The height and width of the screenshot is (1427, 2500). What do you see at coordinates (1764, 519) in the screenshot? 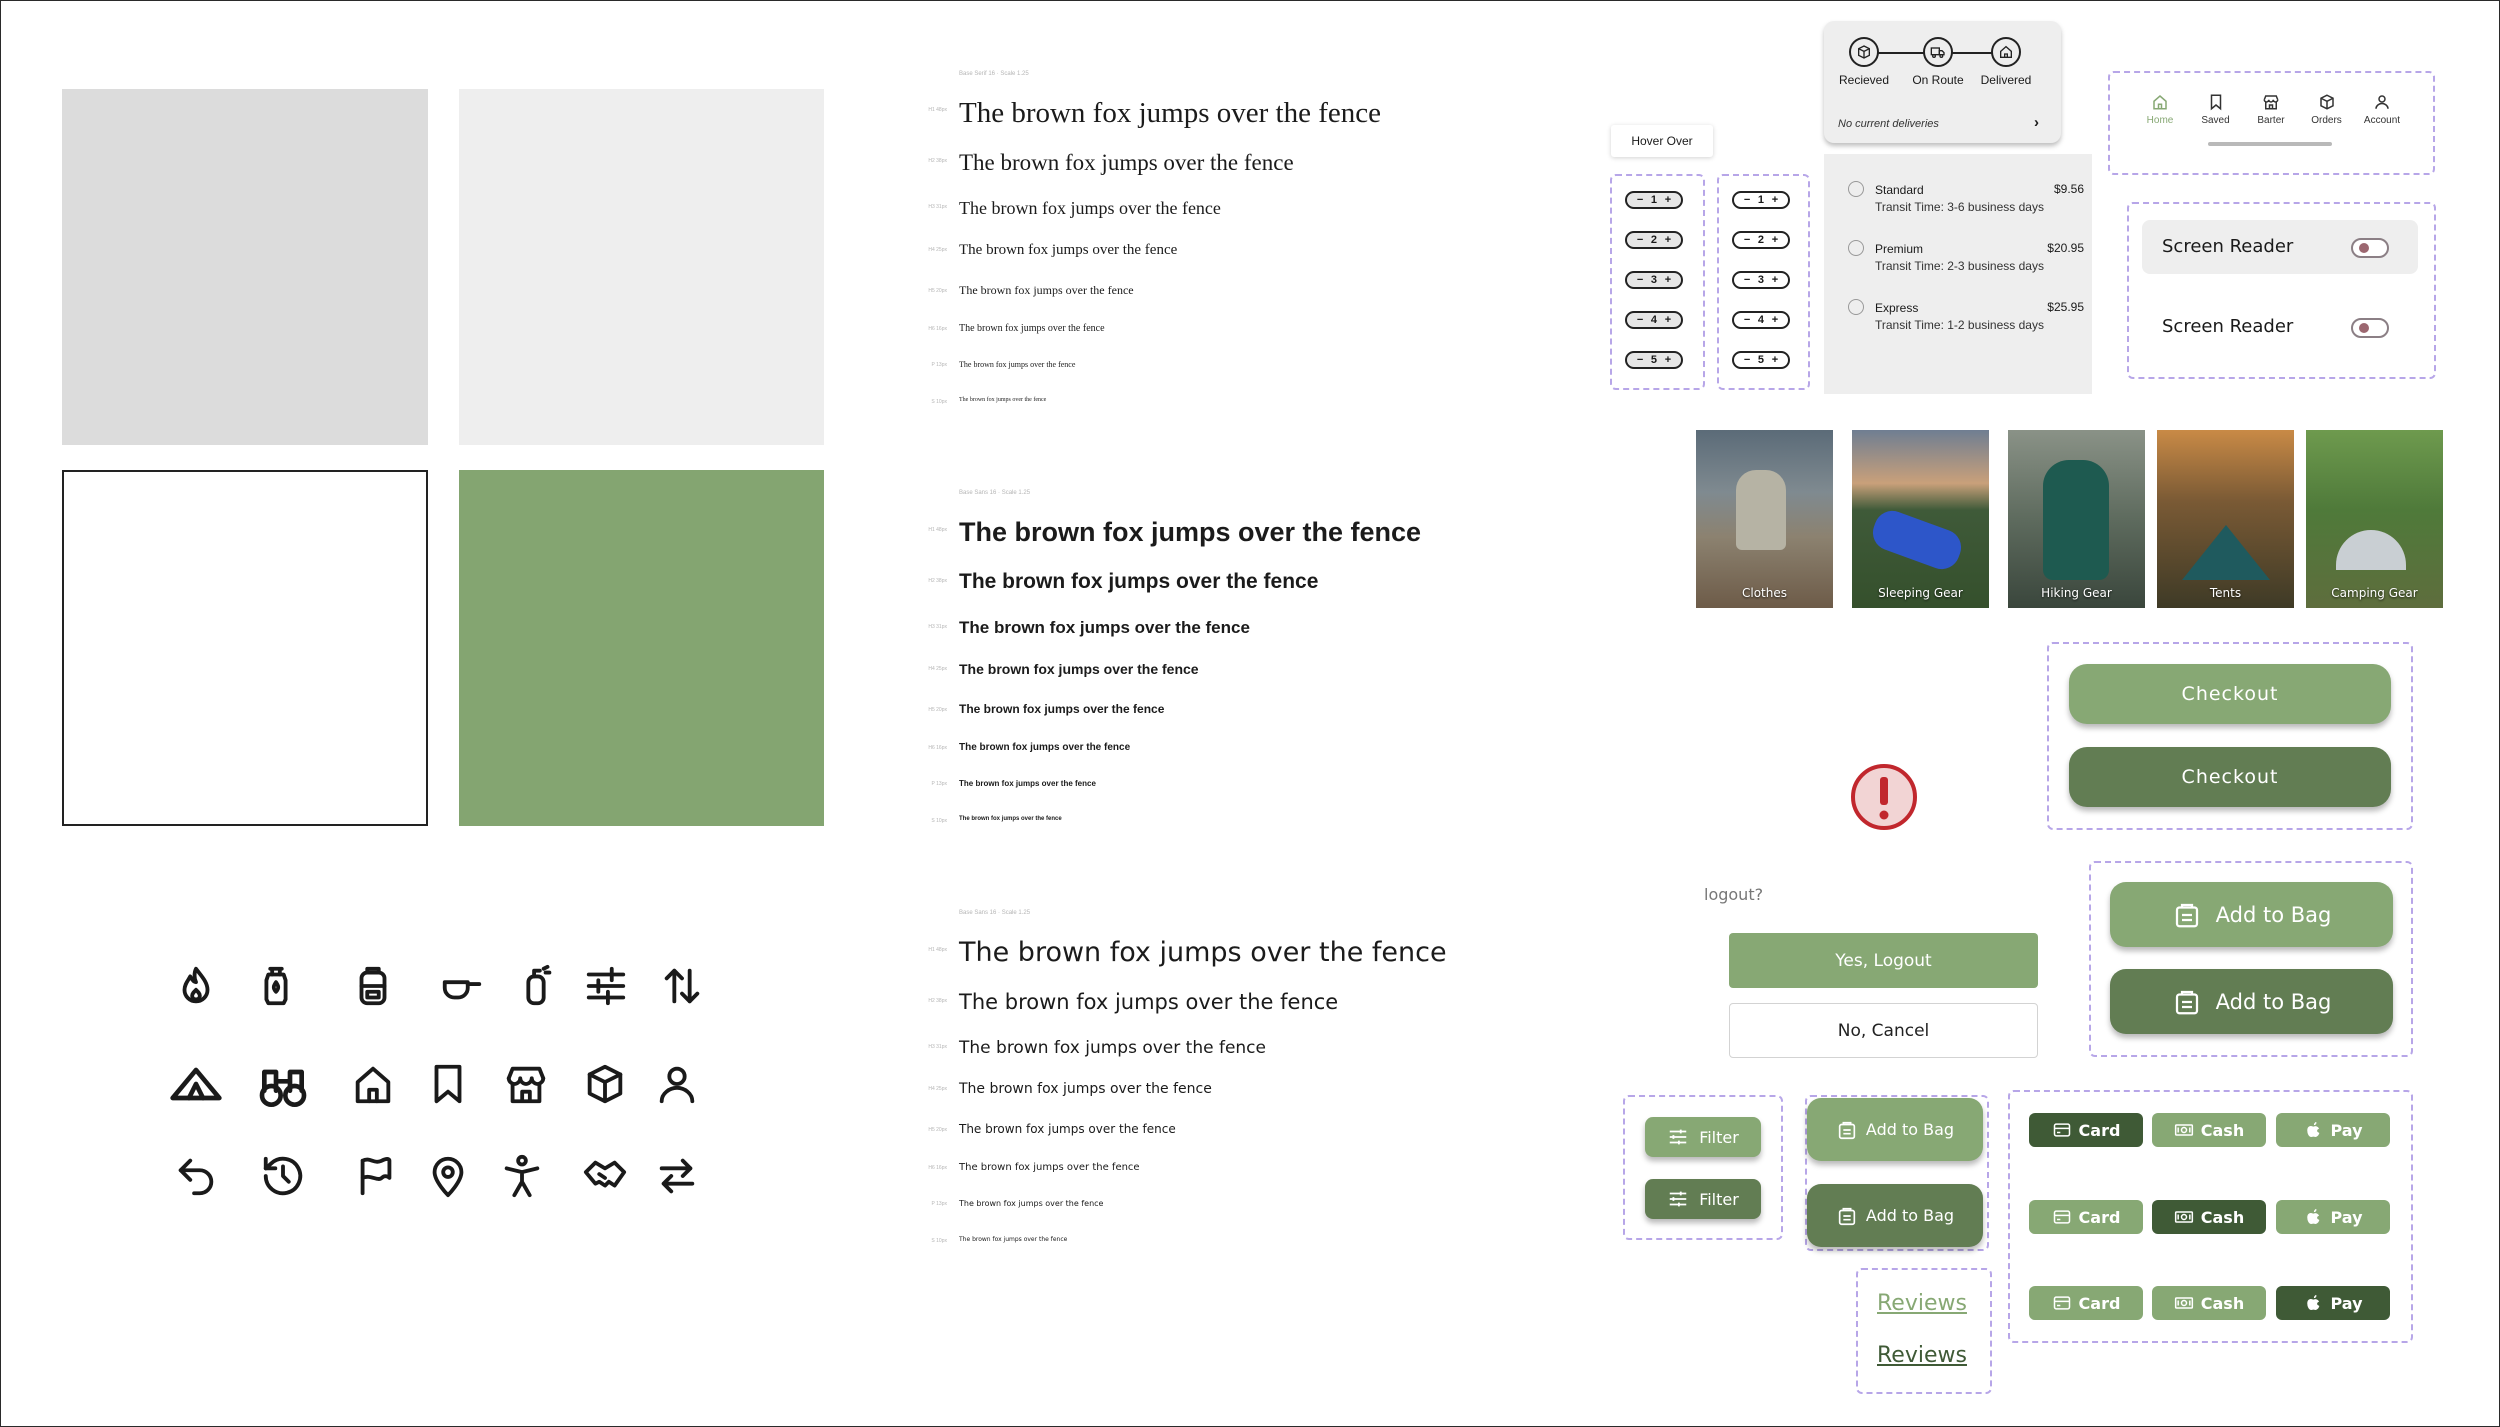
I see `category-card-clothes: Clothes` at bounding box center [1764, 519].